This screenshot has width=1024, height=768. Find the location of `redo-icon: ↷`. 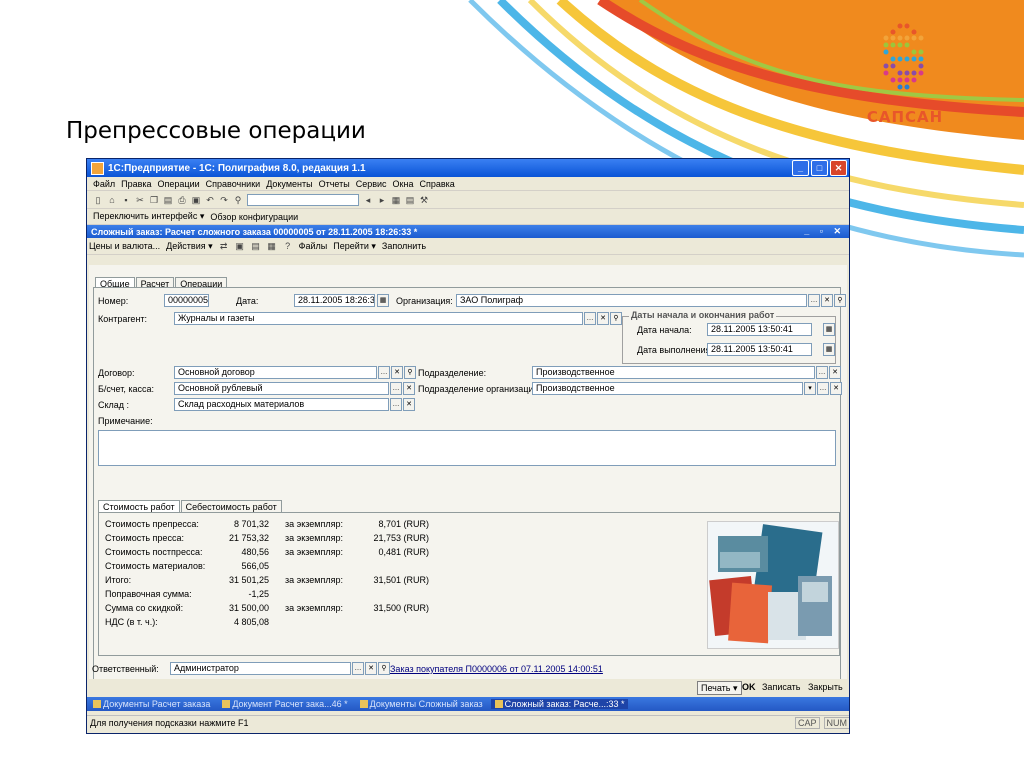

redo-icon: ↷ is located at coordinates (224, 200).